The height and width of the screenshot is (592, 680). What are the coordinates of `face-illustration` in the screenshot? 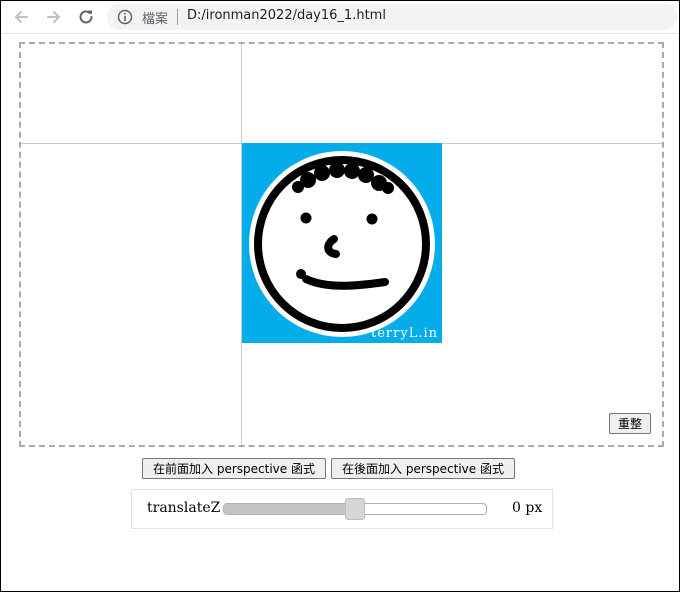 It's located at (342, 244).